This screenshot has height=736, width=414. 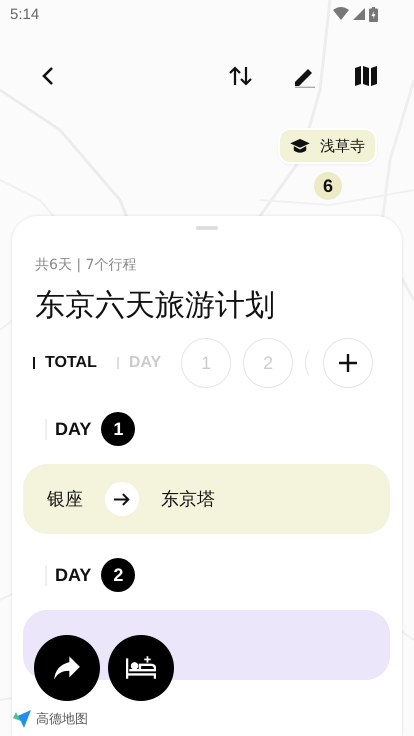 I want to click on signal-icon, so click(x=359, y=14).